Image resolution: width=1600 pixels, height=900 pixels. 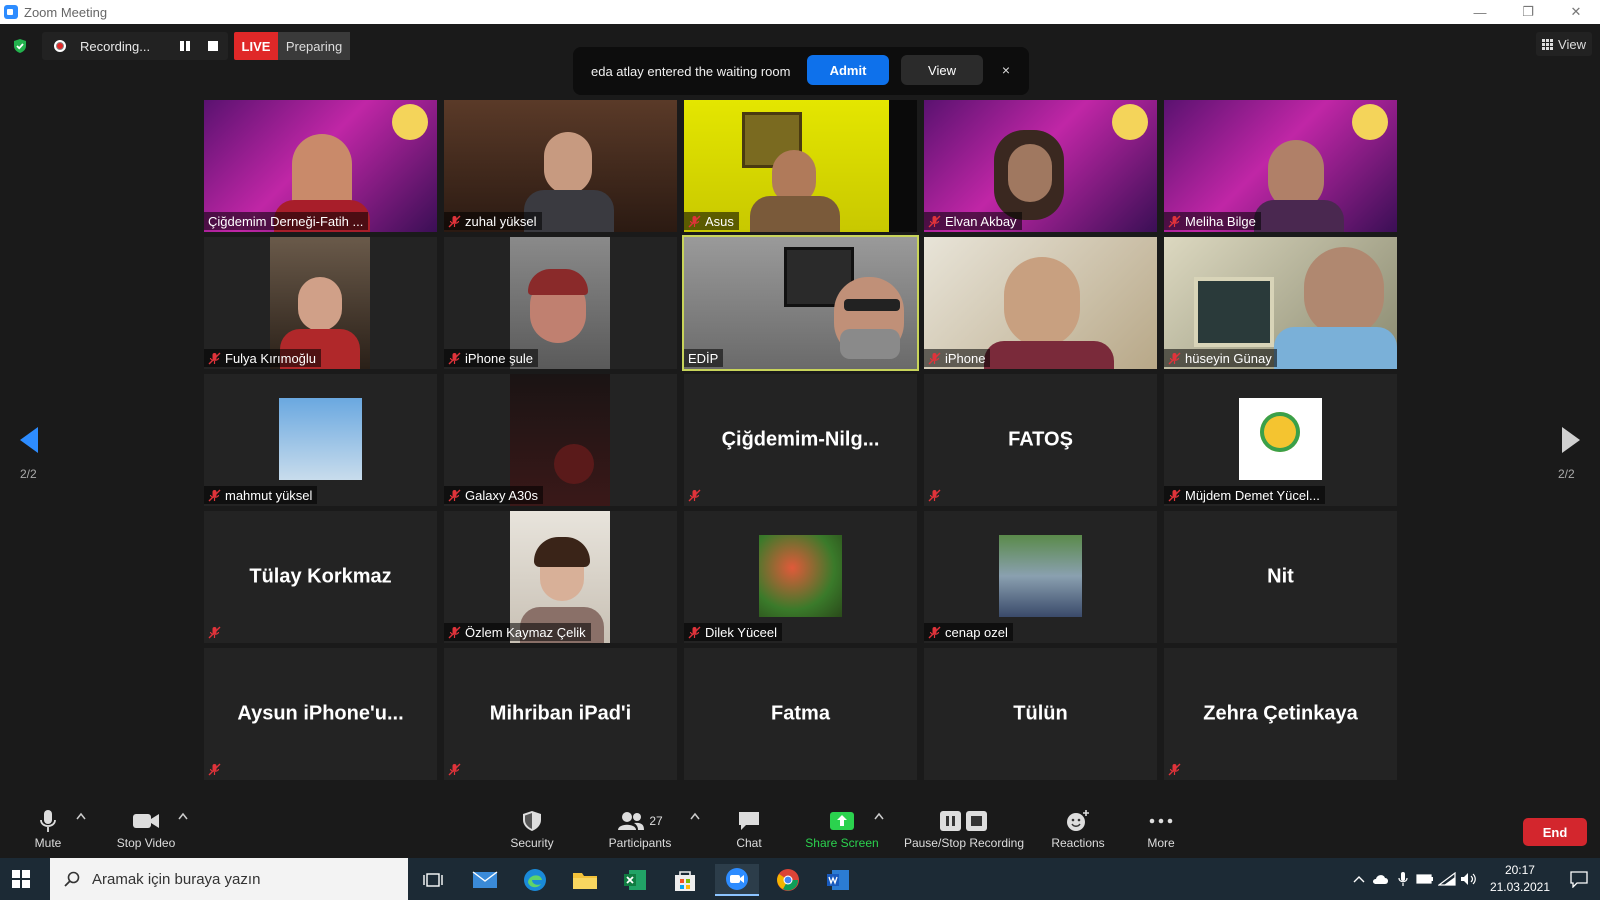 I want to click on pause-recording-icon, so click(x=185, y=46).